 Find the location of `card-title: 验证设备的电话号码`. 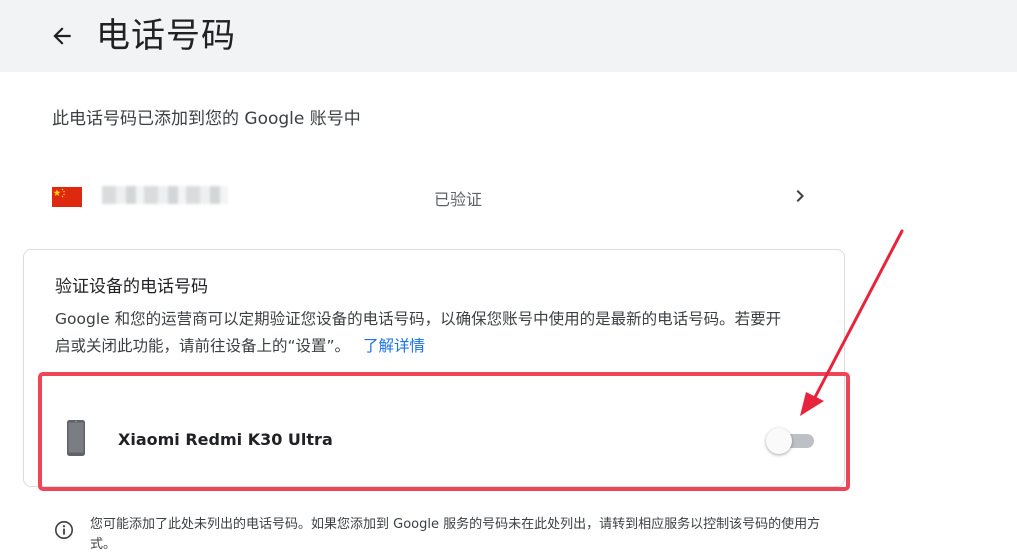

card-title: 验证设备的电话号码 is located at coordinates (131, 287).